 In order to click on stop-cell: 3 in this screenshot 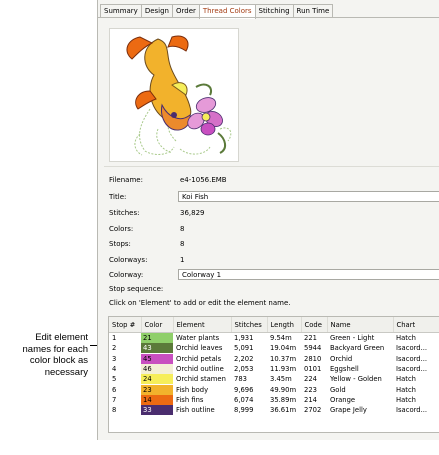, I will do `click(114, 358)`.